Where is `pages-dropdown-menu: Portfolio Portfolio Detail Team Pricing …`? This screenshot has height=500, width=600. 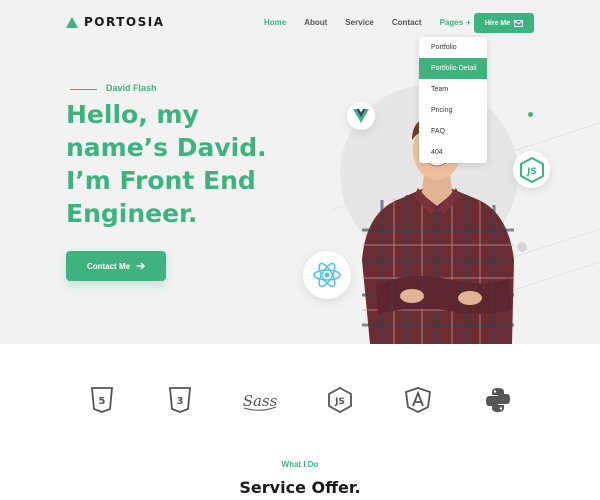 pages-dropdown-menu: Portfolio Portfolio Detail Team Pricing … is located at coordinates (453, 100).